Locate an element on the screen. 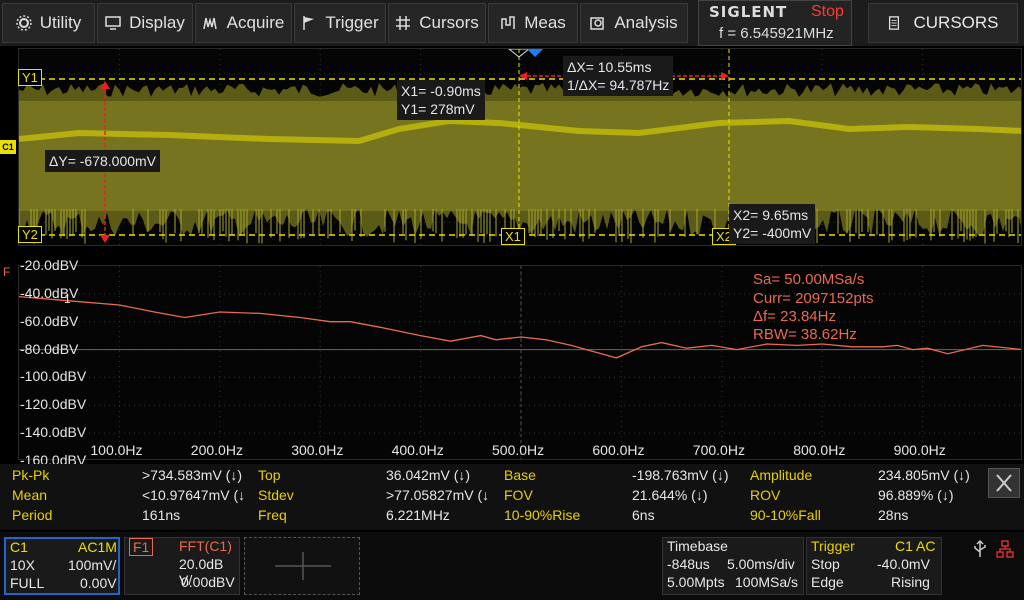 This screenshot has height=600, width=1024. inv-delta-x-value: 1/ΔX= 94.787Hz is located at coordinates (618, 85).